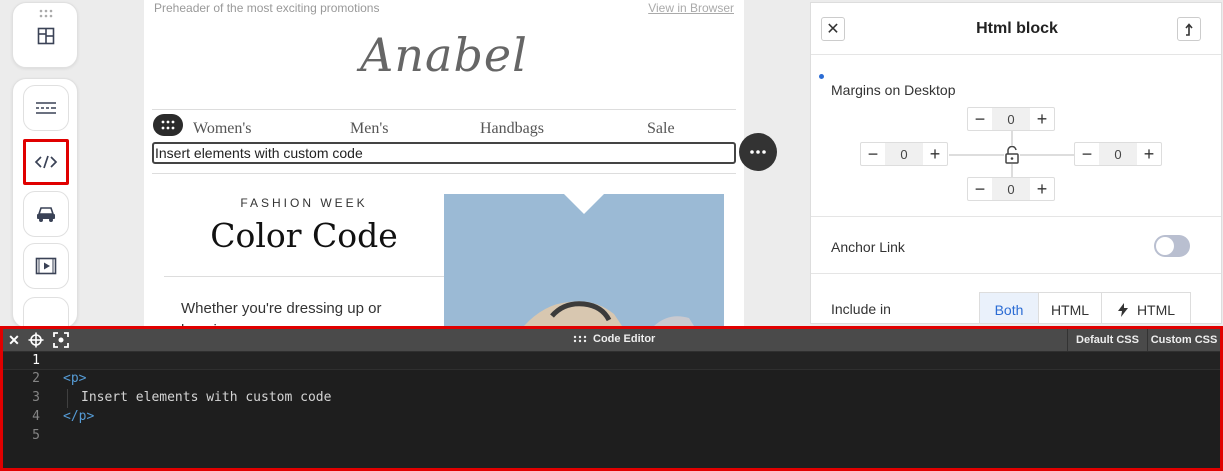  I want to click on changed-indicator, so click(821, 76).